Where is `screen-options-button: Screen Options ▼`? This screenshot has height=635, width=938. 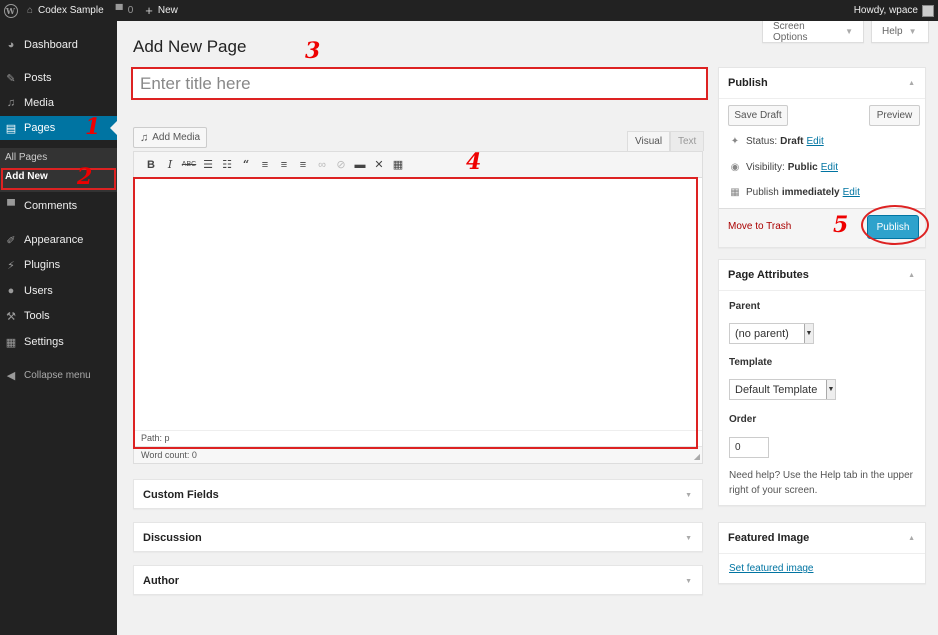 screen-options-button: Screen Options ▼ is located at coordinates (813, 32).